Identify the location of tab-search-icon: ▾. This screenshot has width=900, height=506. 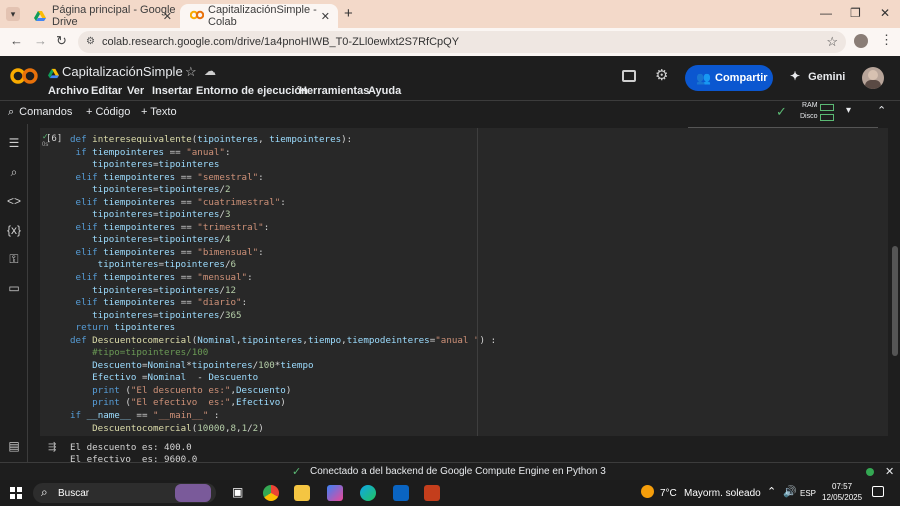
(13, 14).